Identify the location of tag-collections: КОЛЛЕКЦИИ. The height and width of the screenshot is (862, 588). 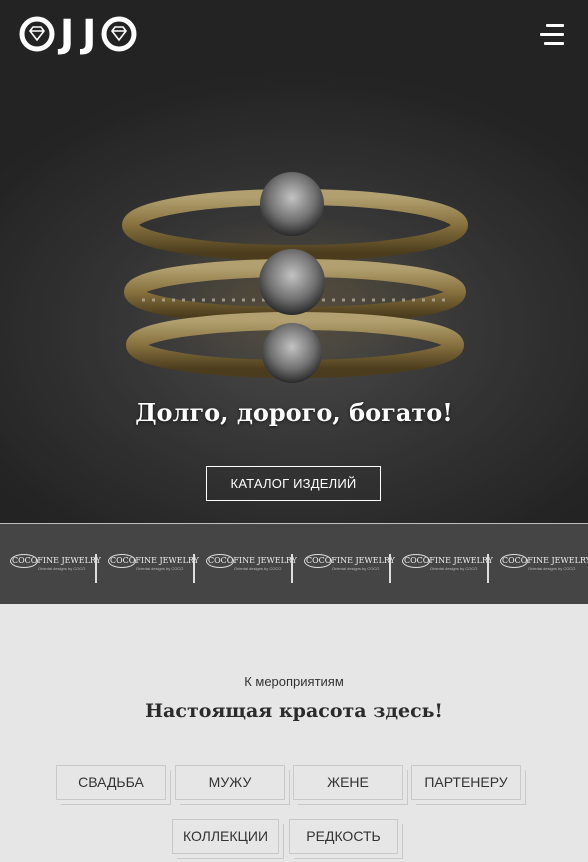
(225, 836).